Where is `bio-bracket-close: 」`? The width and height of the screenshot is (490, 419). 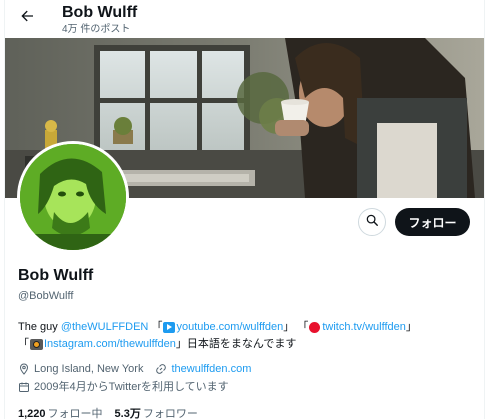
bio-bracket-close: 」 is located at coordinates (411, 327).